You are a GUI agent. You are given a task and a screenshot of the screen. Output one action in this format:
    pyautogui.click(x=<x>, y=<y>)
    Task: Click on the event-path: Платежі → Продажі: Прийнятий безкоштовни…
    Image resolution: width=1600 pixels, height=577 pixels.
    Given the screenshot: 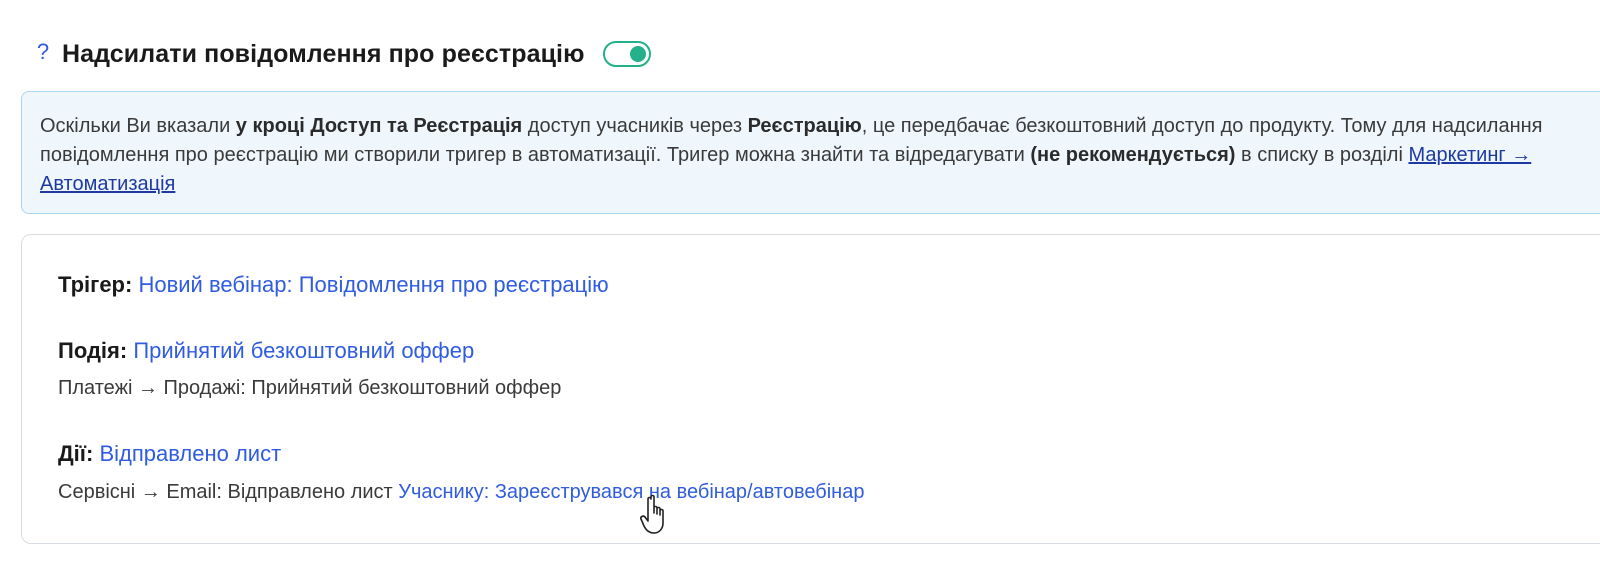 What is the action you would take?
    pyautogui.click(x=310, y=388)
    